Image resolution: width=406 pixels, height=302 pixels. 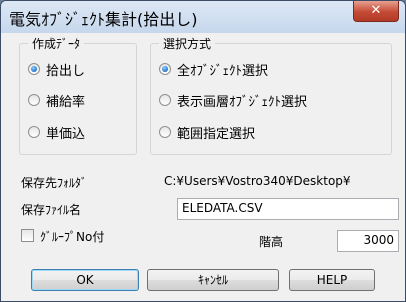 I want to click on ok-button: OK, so click(x=85, y=280).